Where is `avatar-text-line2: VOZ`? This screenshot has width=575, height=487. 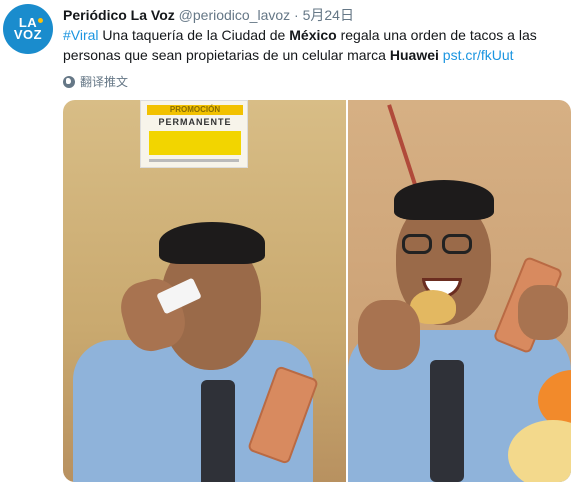 avatar-text-line2: VOZ is located at coordinates (28, 34).